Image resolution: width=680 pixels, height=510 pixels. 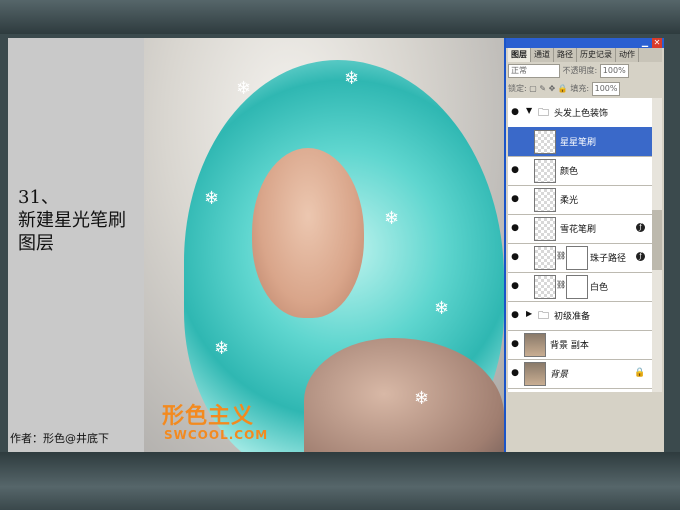 I want to click on blend-mode-select: 正常, so click(x=534, y=70).